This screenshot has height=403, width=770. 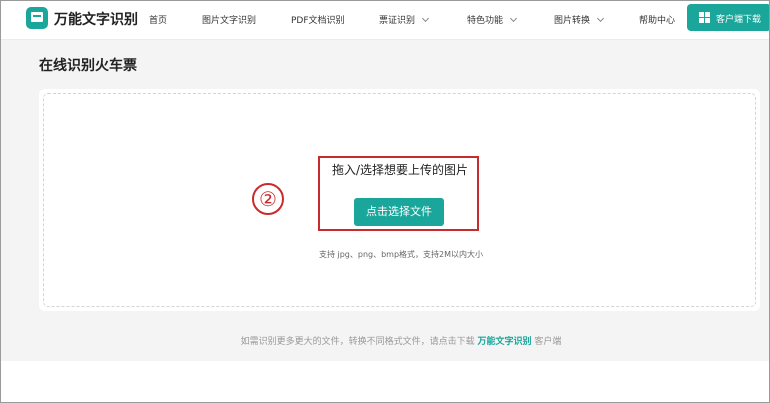 What do you see at coordinates (399, 212) in the screenshot?
I see `choose-file-button: 点击选择文件` at bounding box center [399, 212].